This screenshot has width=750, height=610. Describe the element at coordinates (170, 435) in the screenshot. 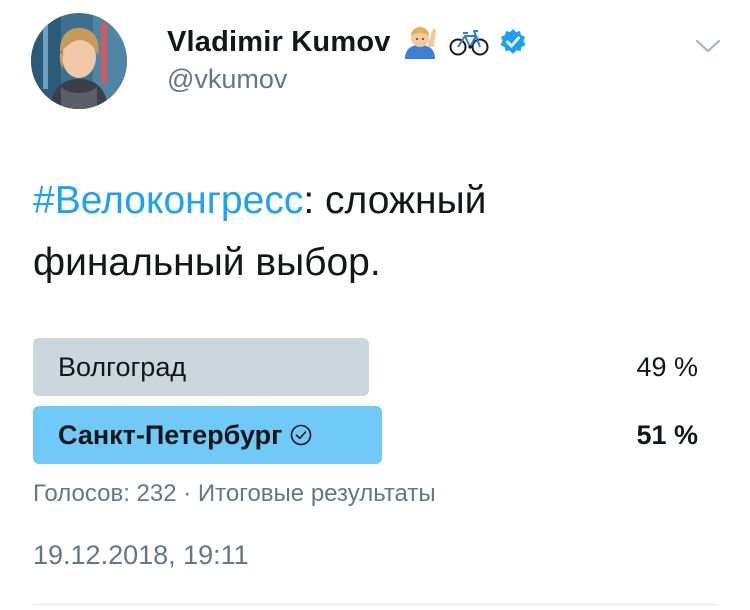

I see `poll-option-label-text: Санкт-Петербург` at that location.